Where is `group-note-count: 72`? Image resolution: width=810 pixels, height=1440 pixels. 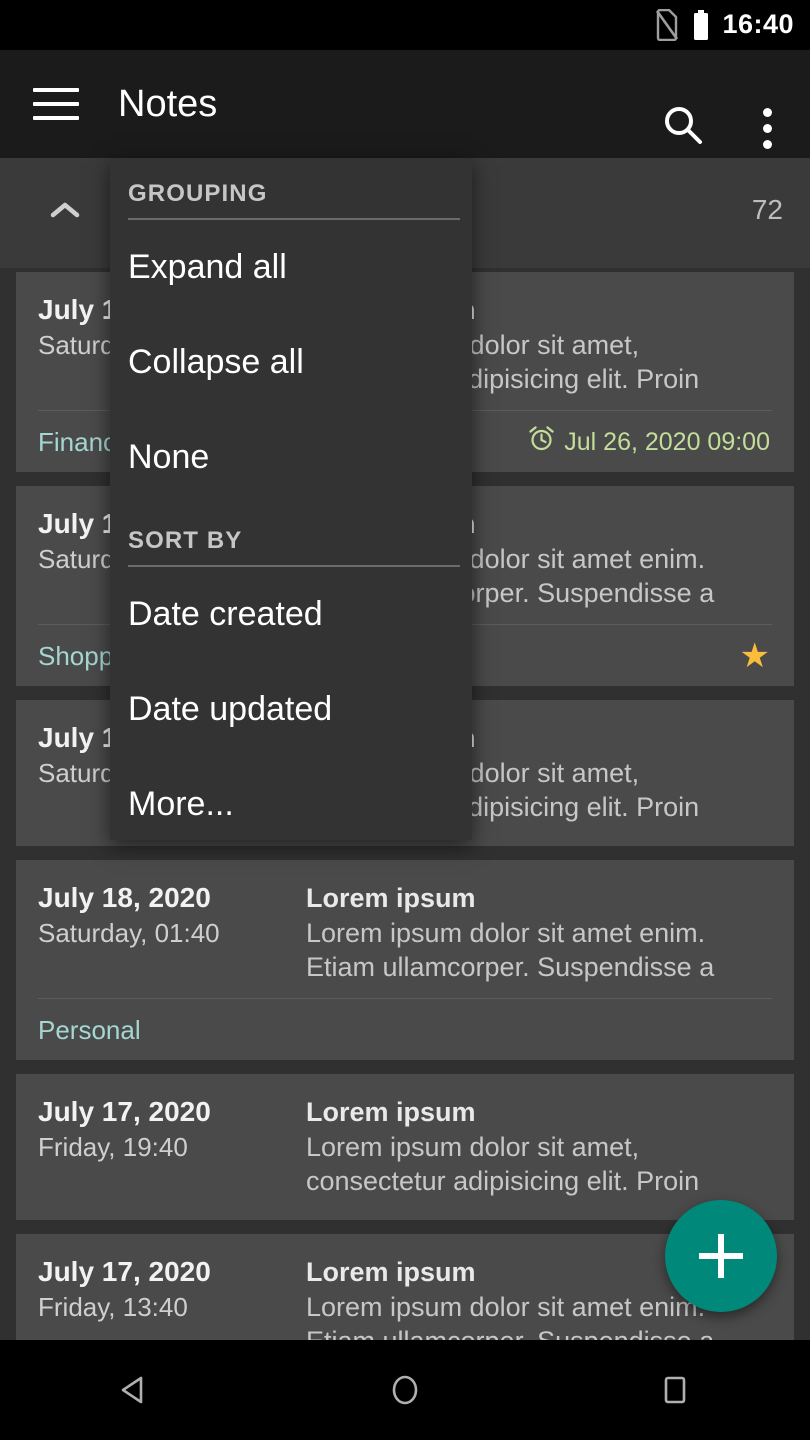
group-note-count: 72 is located at coordinates (767, 209).